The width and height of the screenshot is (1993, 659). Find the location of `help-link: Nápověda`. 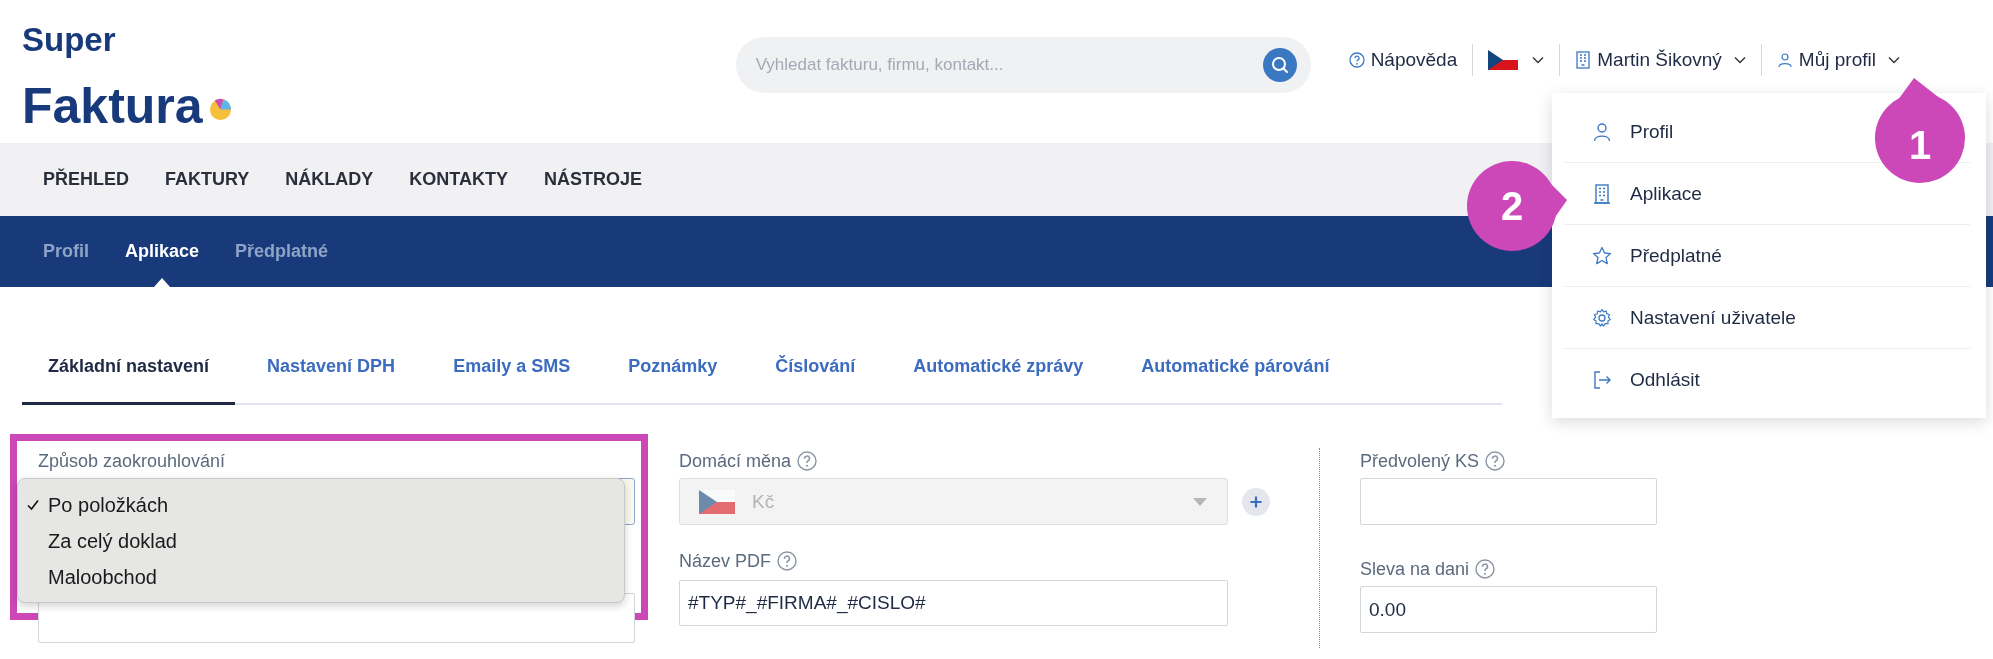

help-link: Nápověda is located at coordinates (1403, 60).